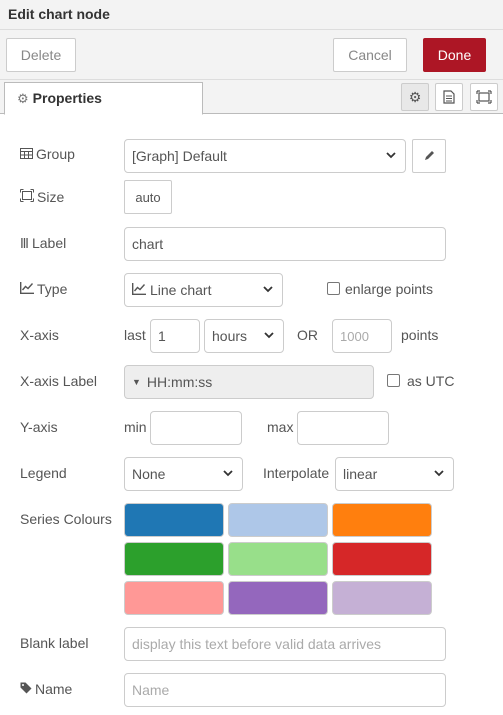 The image size is (503, 715). What do you see at coordinates (251, 55) in the screenshot?
I see `dialog-toolbar: Delete Cancel Done` at bounding box center [251, 55].